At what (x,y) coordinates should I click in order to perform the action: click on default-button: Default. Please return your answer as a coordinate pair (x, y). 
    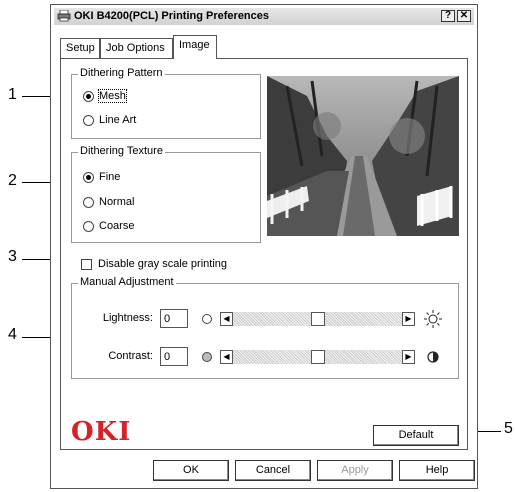
    Looking at the image, I should click on (416, 435).